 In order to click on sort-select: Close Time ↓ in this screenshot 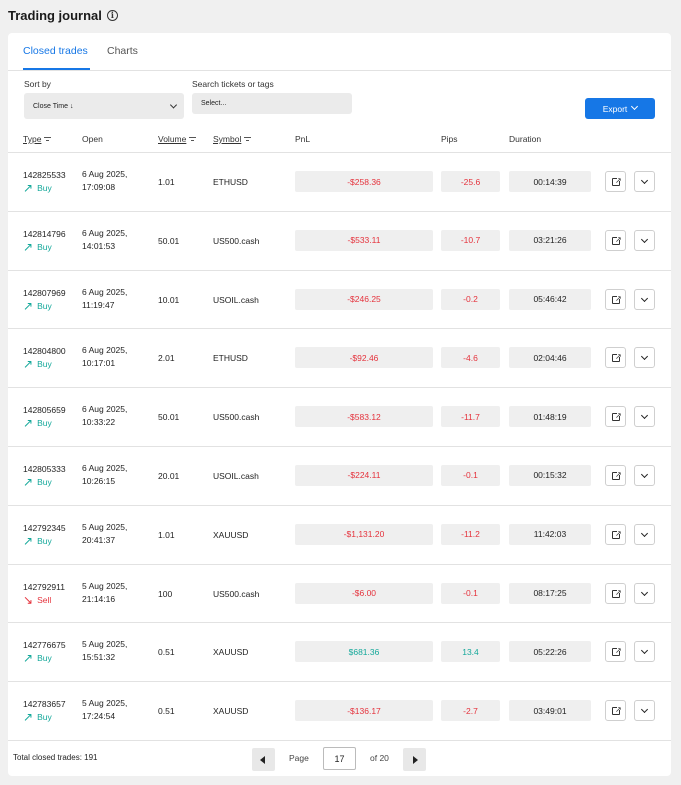, I will do `click(104, 106)`.